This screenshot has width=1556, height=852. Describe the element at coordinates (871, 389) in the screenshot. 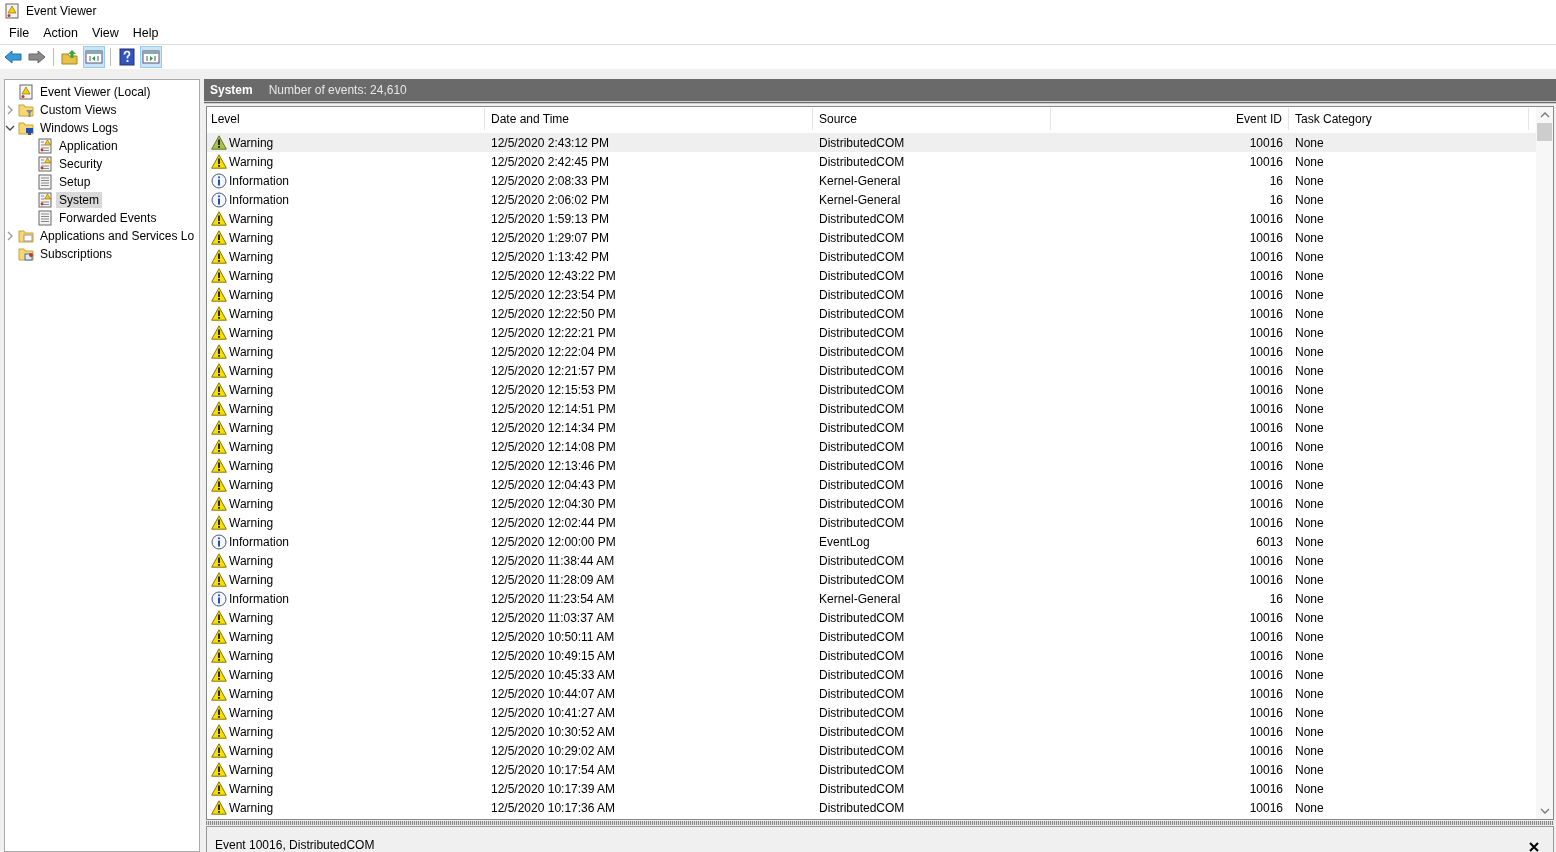

I see `event-row: Warning 12/5/2020 12:15:53 PM DistributedCOM 10016 None` at that location.